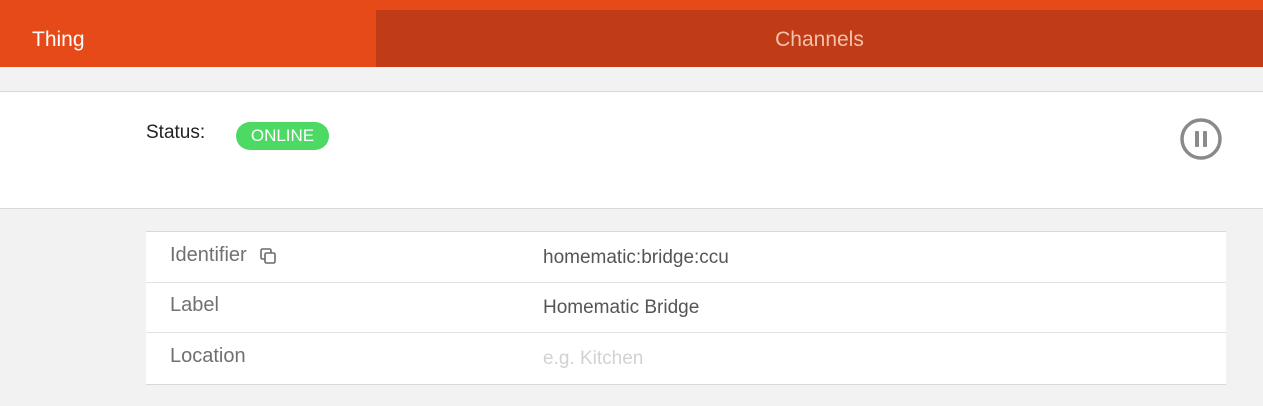 This screenshot has width=1263, height=406. Describe the element at coordinates (863, 359) in the screenshot. I see `location-input` at that location.